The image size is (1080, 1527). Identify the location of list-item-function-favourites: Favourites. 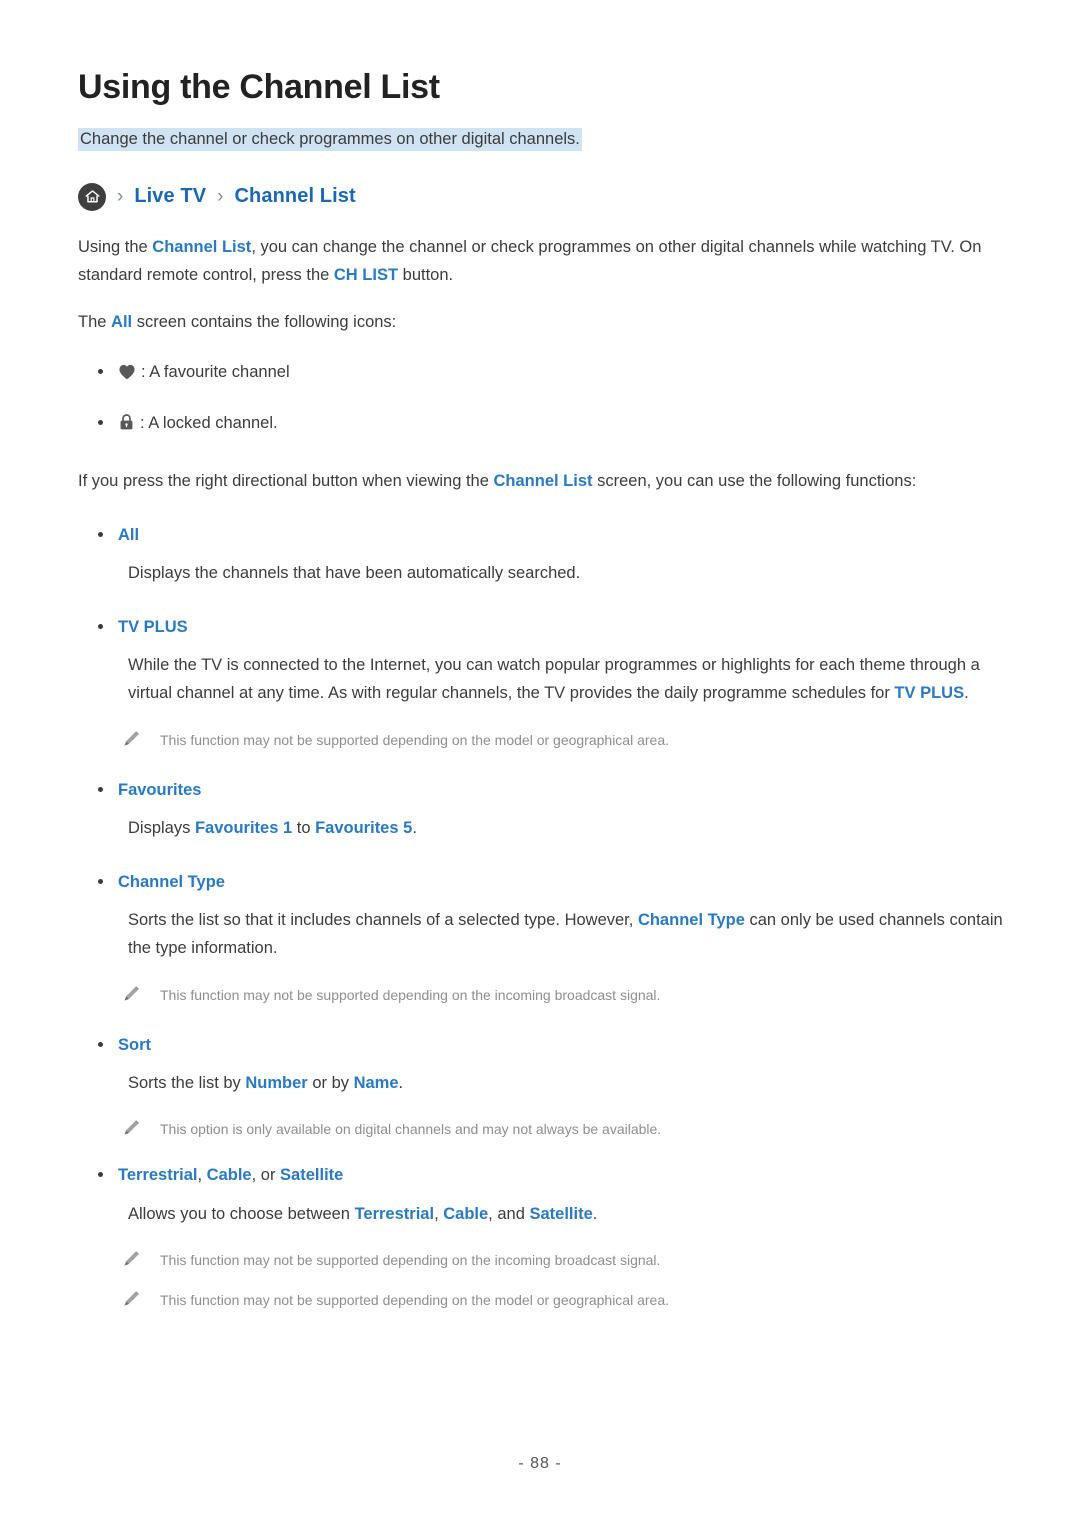
(540, 790).